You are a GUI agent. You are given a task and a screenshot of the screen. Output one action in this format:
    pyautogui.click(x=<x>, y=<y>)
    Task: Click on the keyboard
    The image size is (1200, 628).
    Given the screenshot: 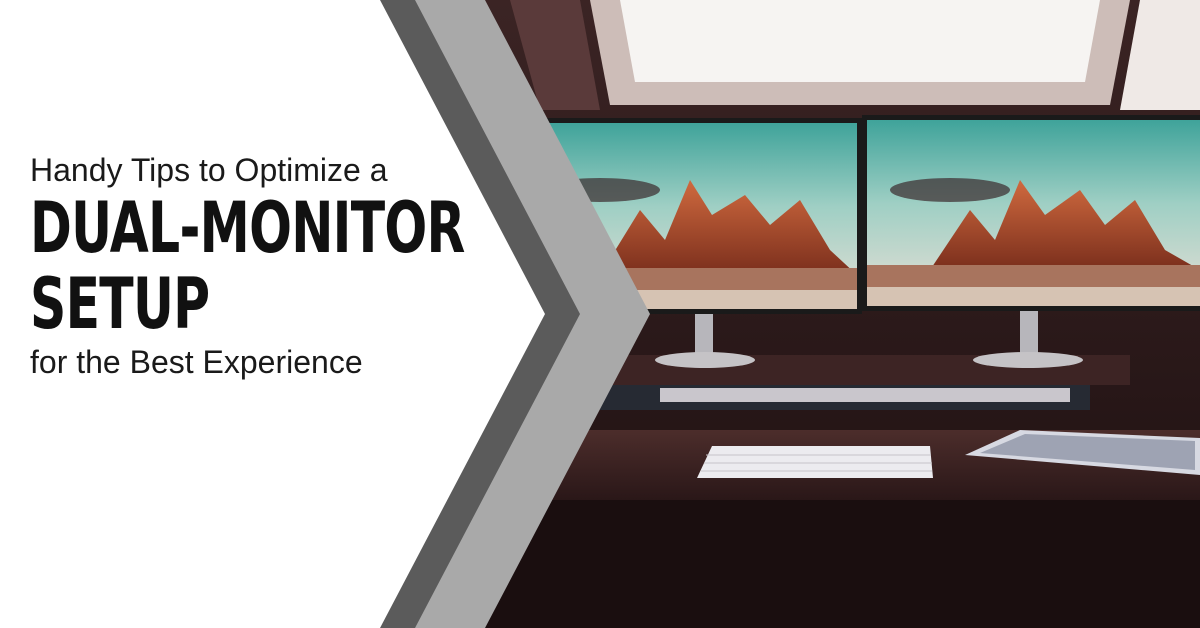 What is the action you would take?
    pyautogui.click(x=815, y=462)
    